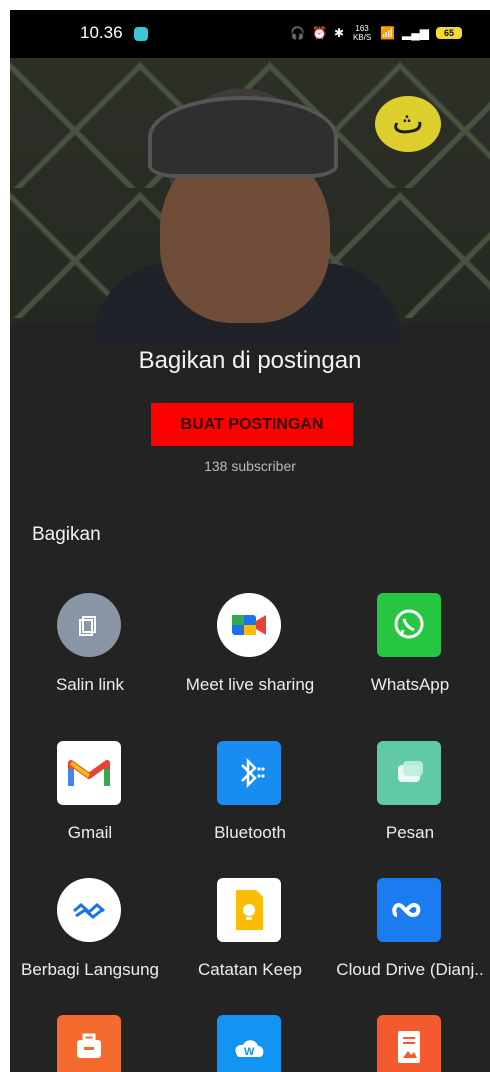 The height and width of the screenshot is (1072, 490). I want to click on messages-icon, so click(409, 773).